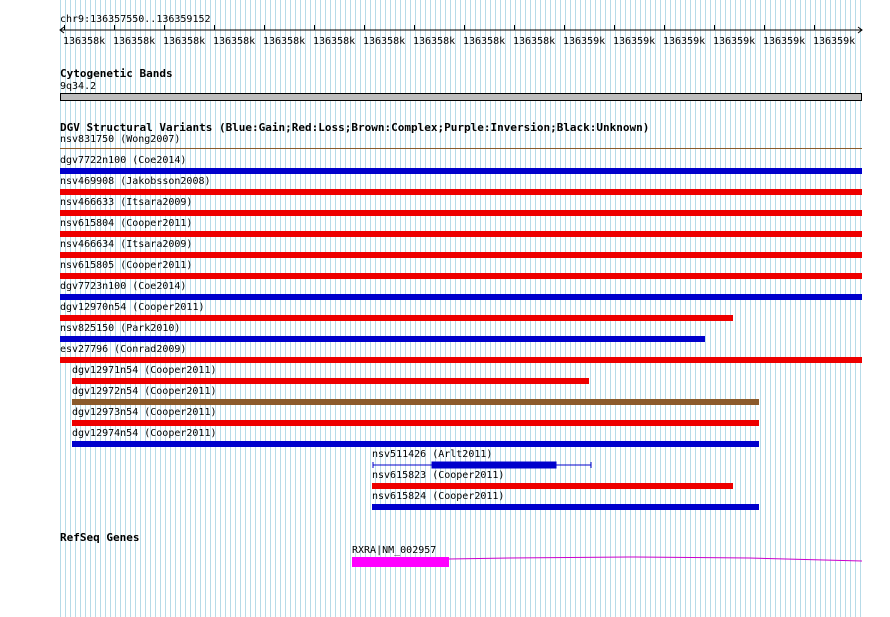 The height and width of the screenshot is (617, 890). I want to click on variant-label: nsv615804 (Cooper2011), so click(126, 223).